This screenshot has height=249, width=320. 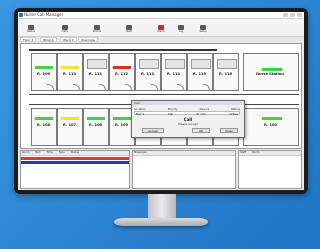 I want to click on dialog-cell-location: Bed 1, so click(x=140, y=114).